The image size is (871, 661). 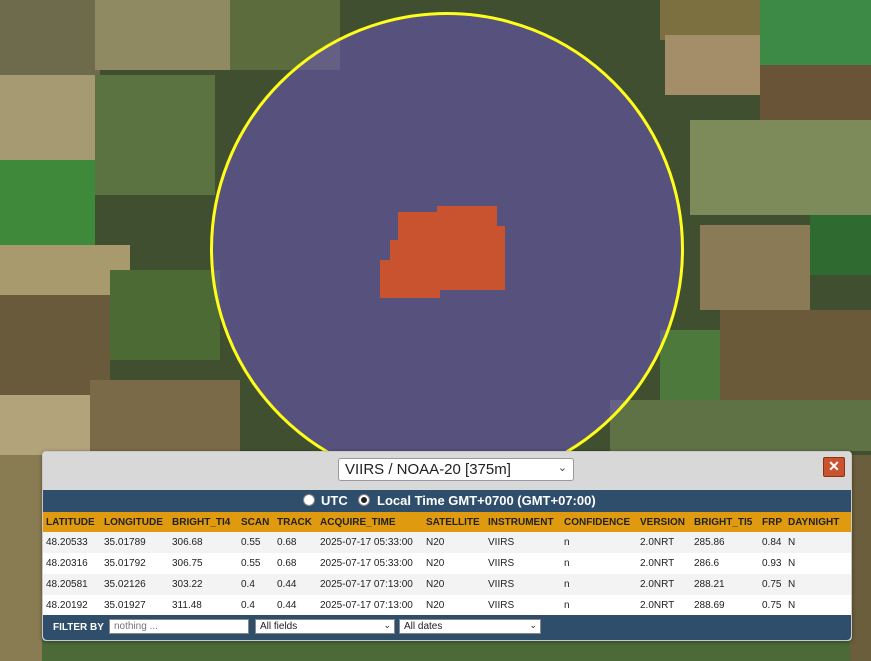 I want to click on dates-select: All dates ⌄, so click(x=470, y=626).